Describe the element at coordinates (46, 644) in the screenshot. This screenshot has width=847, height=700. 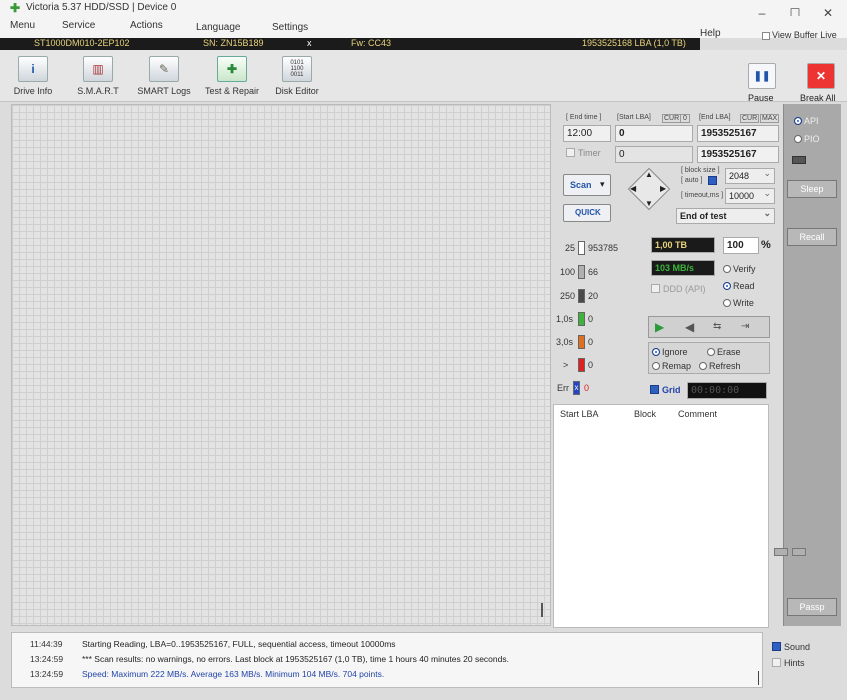
I see `log-time: 11:44:39` at that location.